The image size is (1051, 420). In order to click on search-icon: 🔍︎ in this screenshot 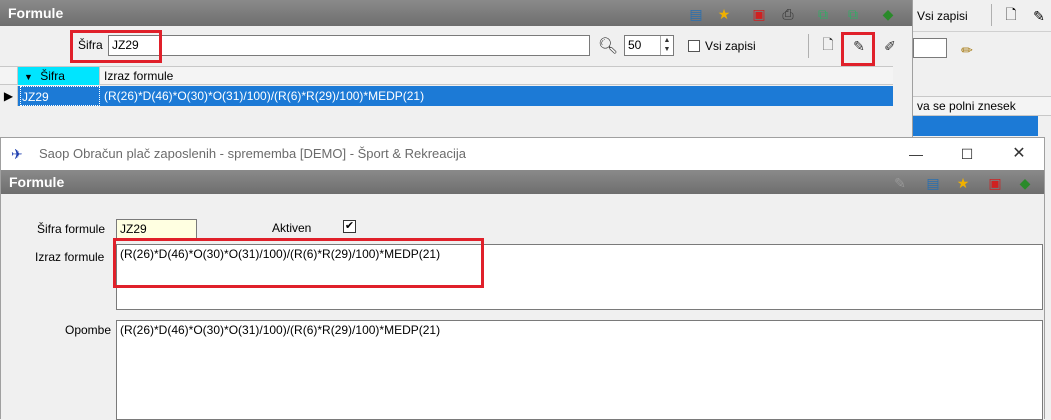, I will do `click(608, 46)`.